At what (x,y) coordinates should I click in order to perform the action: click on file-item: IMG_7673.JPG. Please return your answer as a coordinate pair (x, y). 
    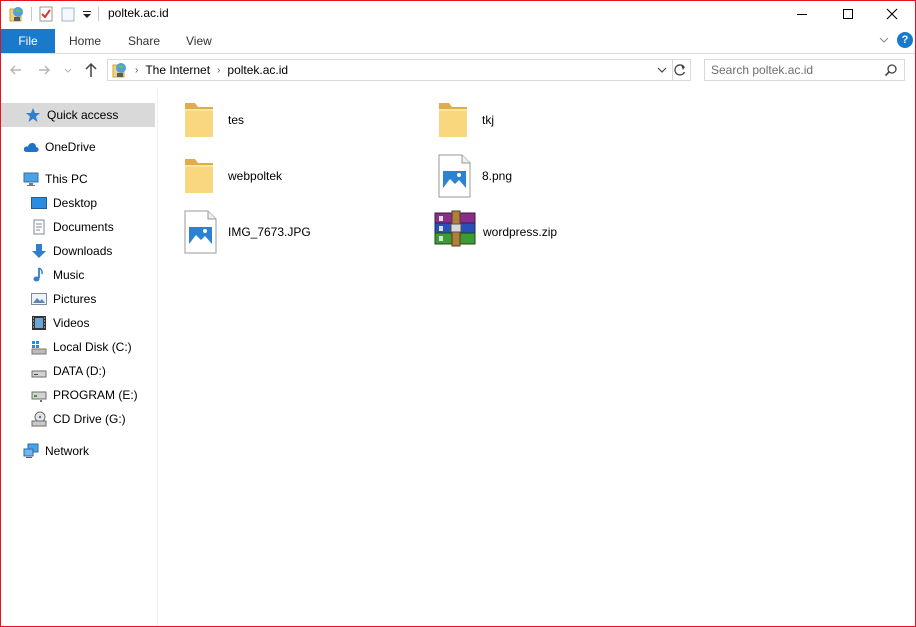
    Looking at the image, I should click on (308, 234).